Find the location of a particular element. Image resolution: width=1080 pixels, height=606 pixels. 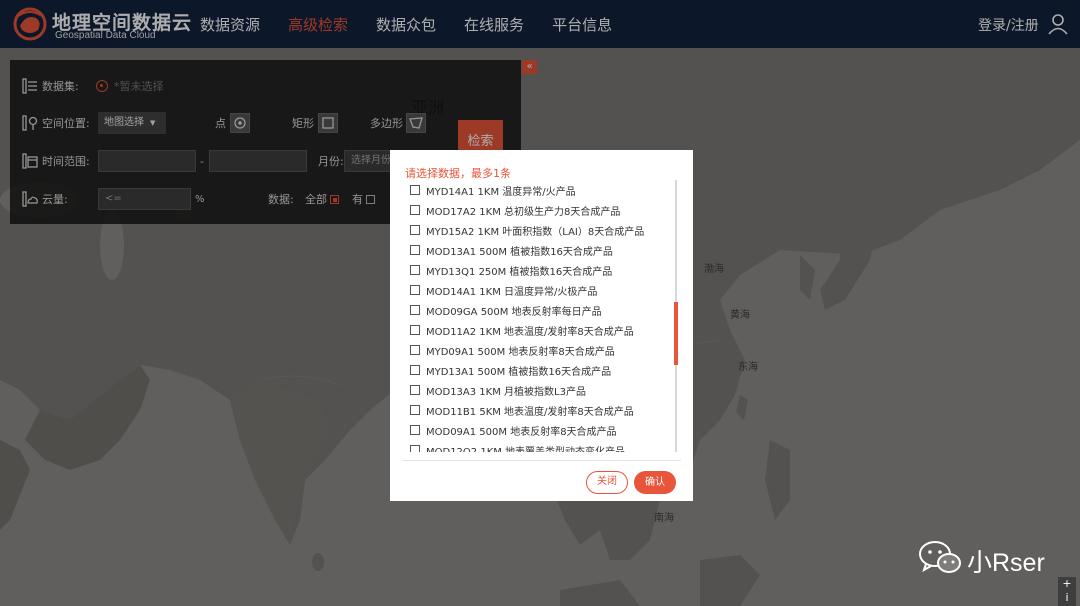

list-item-label: MOD09A1 500M 地表反射率8天合成产品 is located at coordinates (521, 432).